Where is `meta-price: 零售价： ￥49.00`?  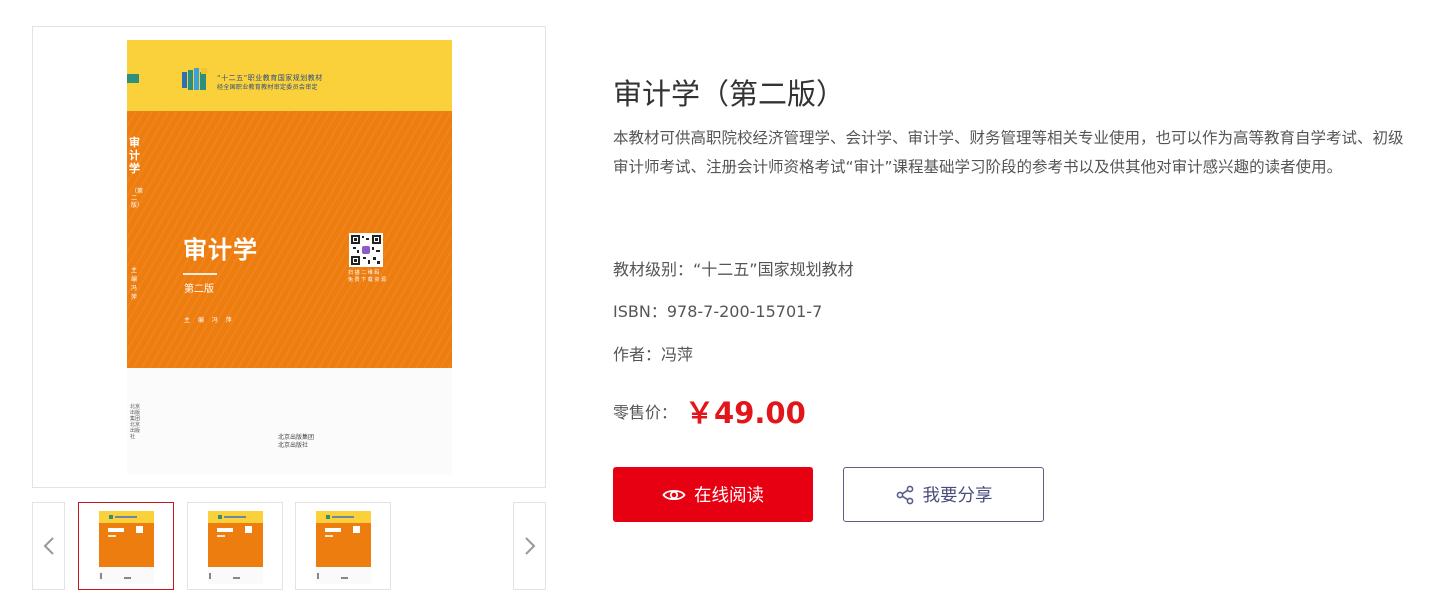 meta-price: 零售价： ￥49.00 is located at coordinates (709, 411).